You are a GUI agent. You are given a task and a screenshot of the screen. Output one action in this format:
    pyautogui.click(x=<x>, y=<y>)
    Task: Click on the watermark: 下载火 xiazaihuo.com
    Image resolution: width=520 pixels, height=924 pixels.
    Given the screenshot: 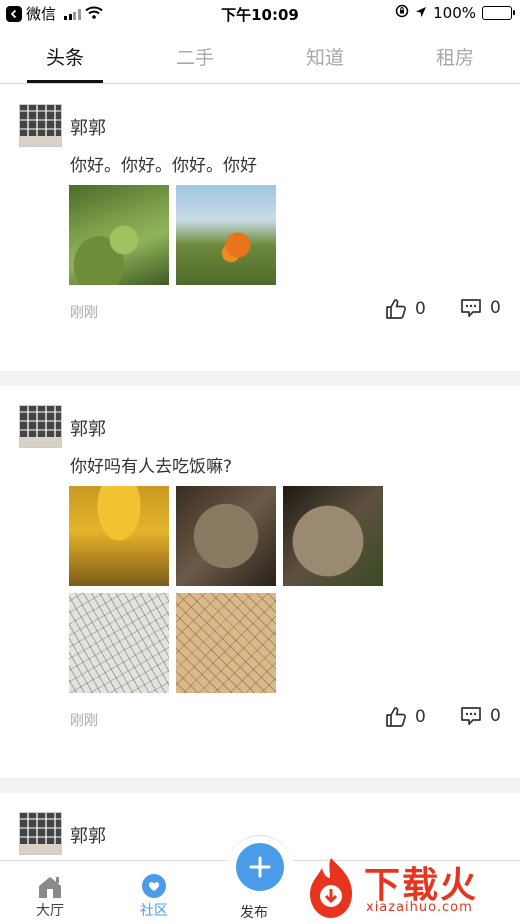 What is the action you would take?
    pyautogui.click(x=408, y=889)
    